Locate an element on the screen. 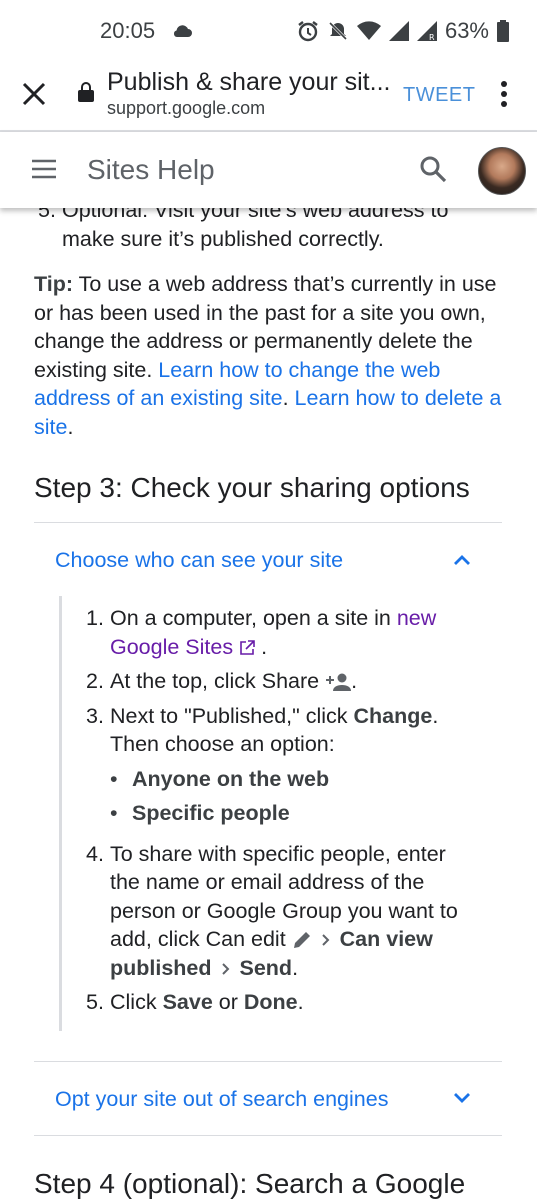  list-text: At the top, click Share is located at coordinates (215, 681).